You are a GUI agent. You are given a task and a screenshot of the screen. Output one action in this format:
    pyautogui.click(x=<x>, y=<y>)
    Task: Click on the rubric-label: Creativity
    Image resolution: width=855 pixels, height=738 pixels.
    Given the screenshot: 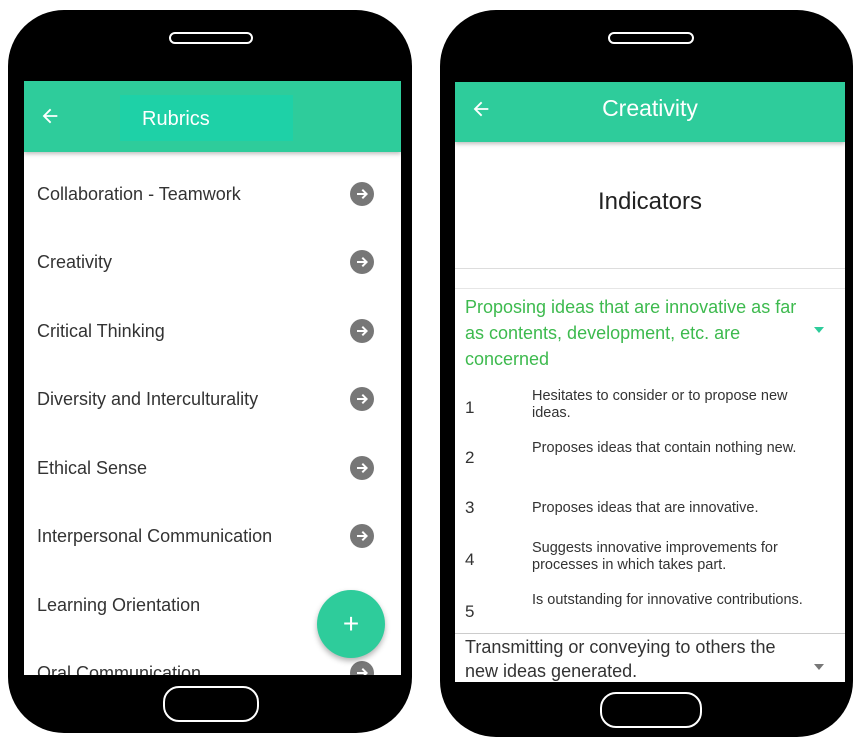 What is the action you would take?
    pyautogui.click(x=75, y=261)
    